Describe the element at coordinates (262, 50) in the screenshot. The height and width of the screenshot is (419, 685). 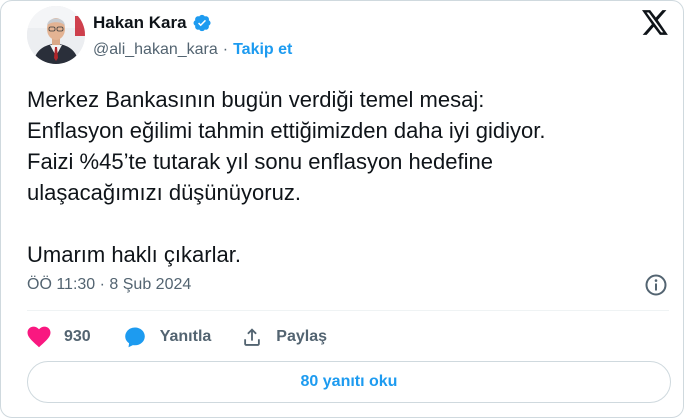
I see `follow-link: Takip et` at that location.